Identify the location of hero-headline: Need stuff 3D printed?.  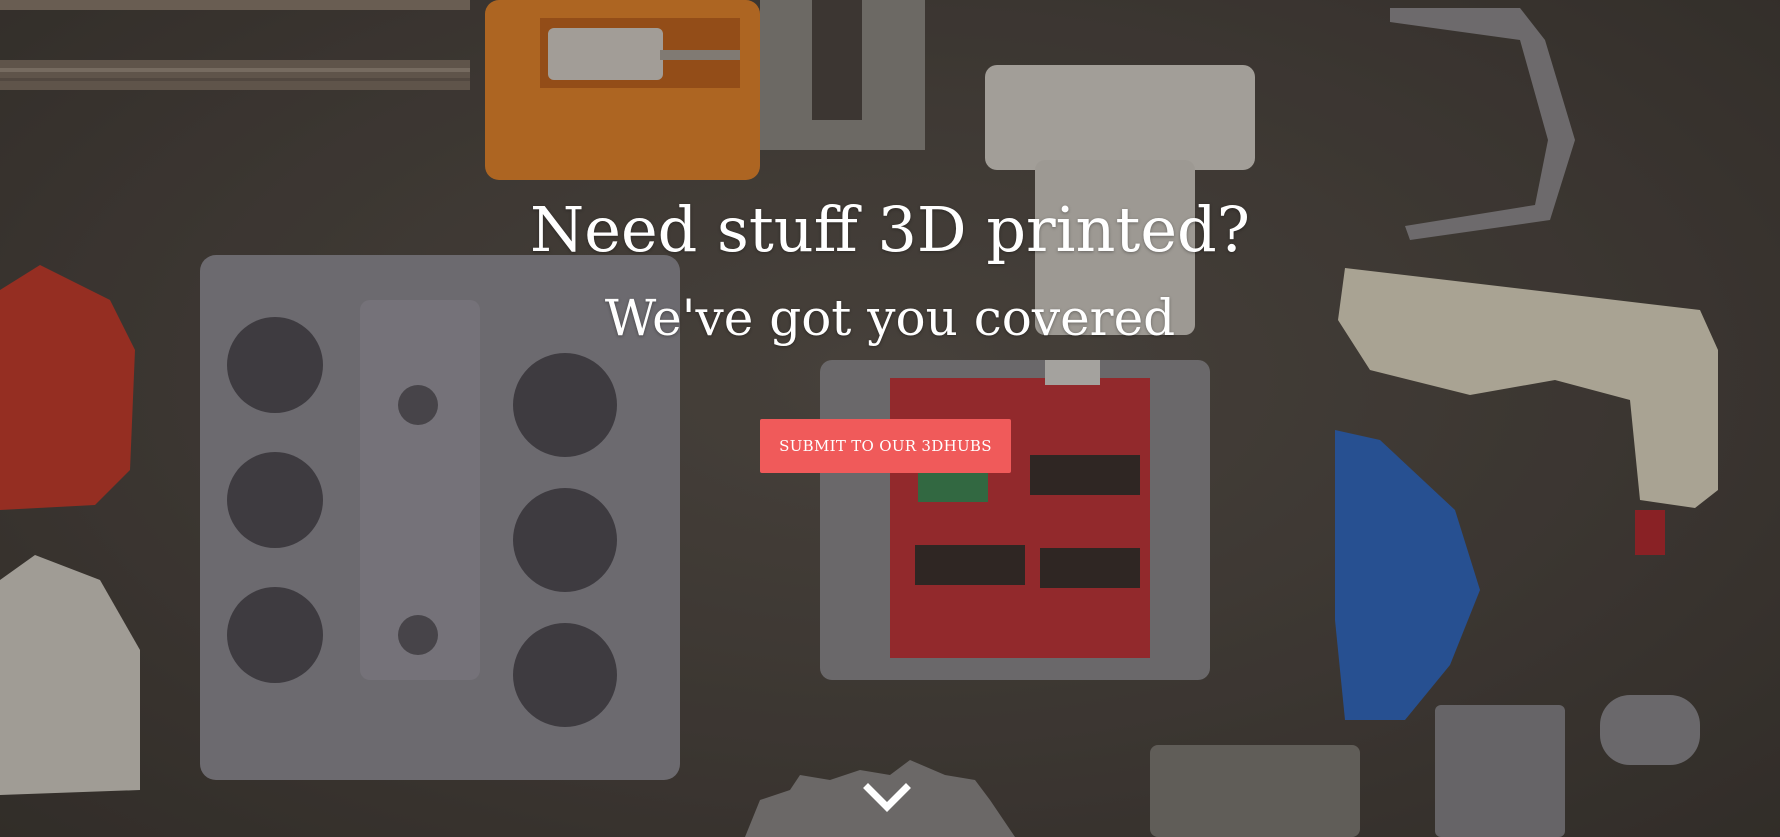
(890, 229).